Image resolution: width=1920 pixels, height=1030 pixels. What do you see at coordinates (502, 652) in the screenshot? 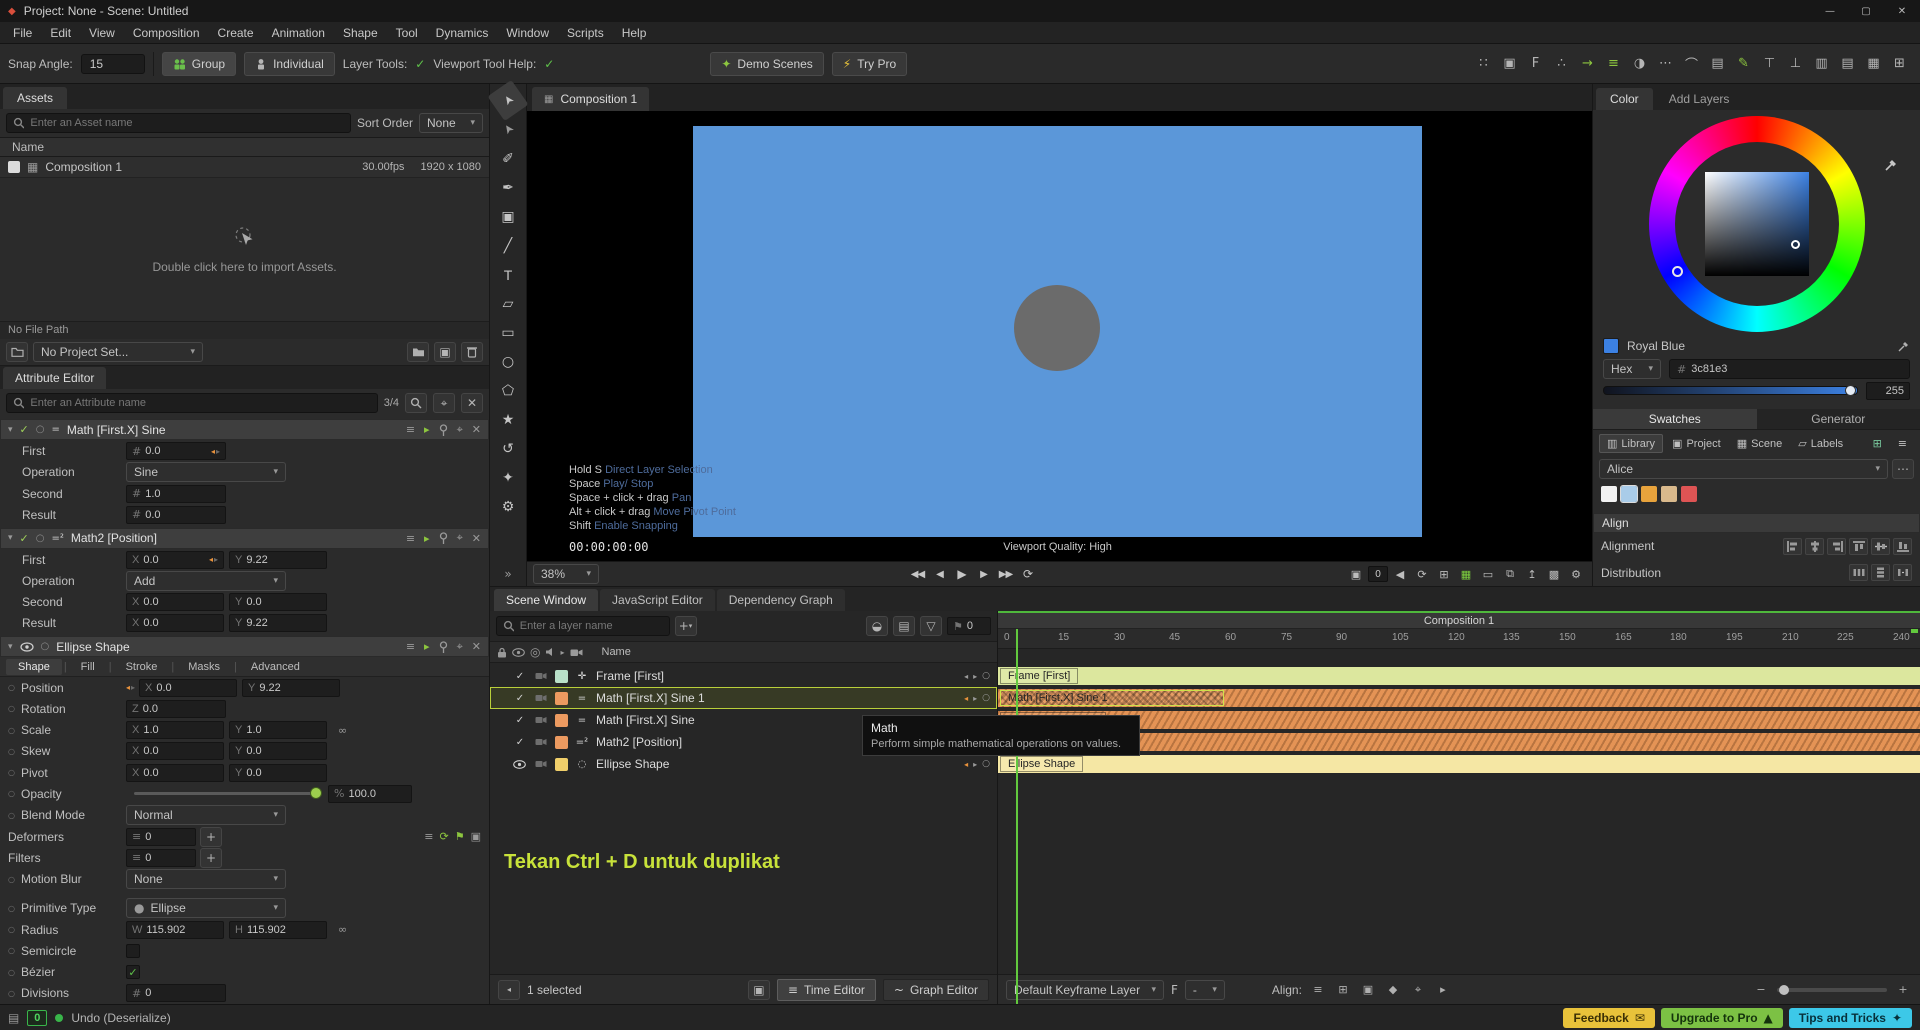
I see `lock-icon` at bounding box center [502, 652].